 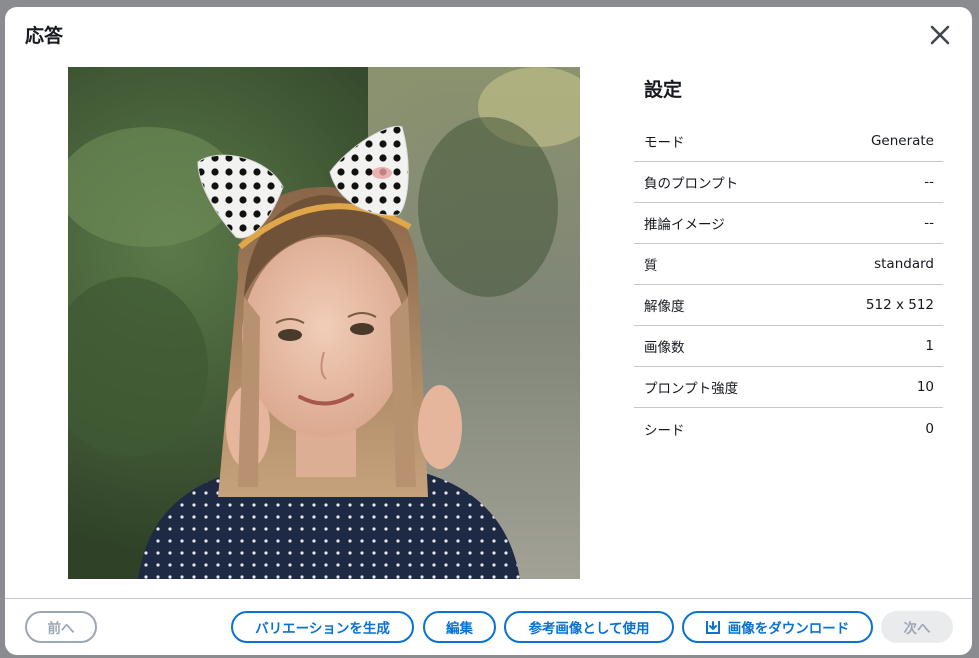 I want to click on footer-divider, so click(x=488, y=598).